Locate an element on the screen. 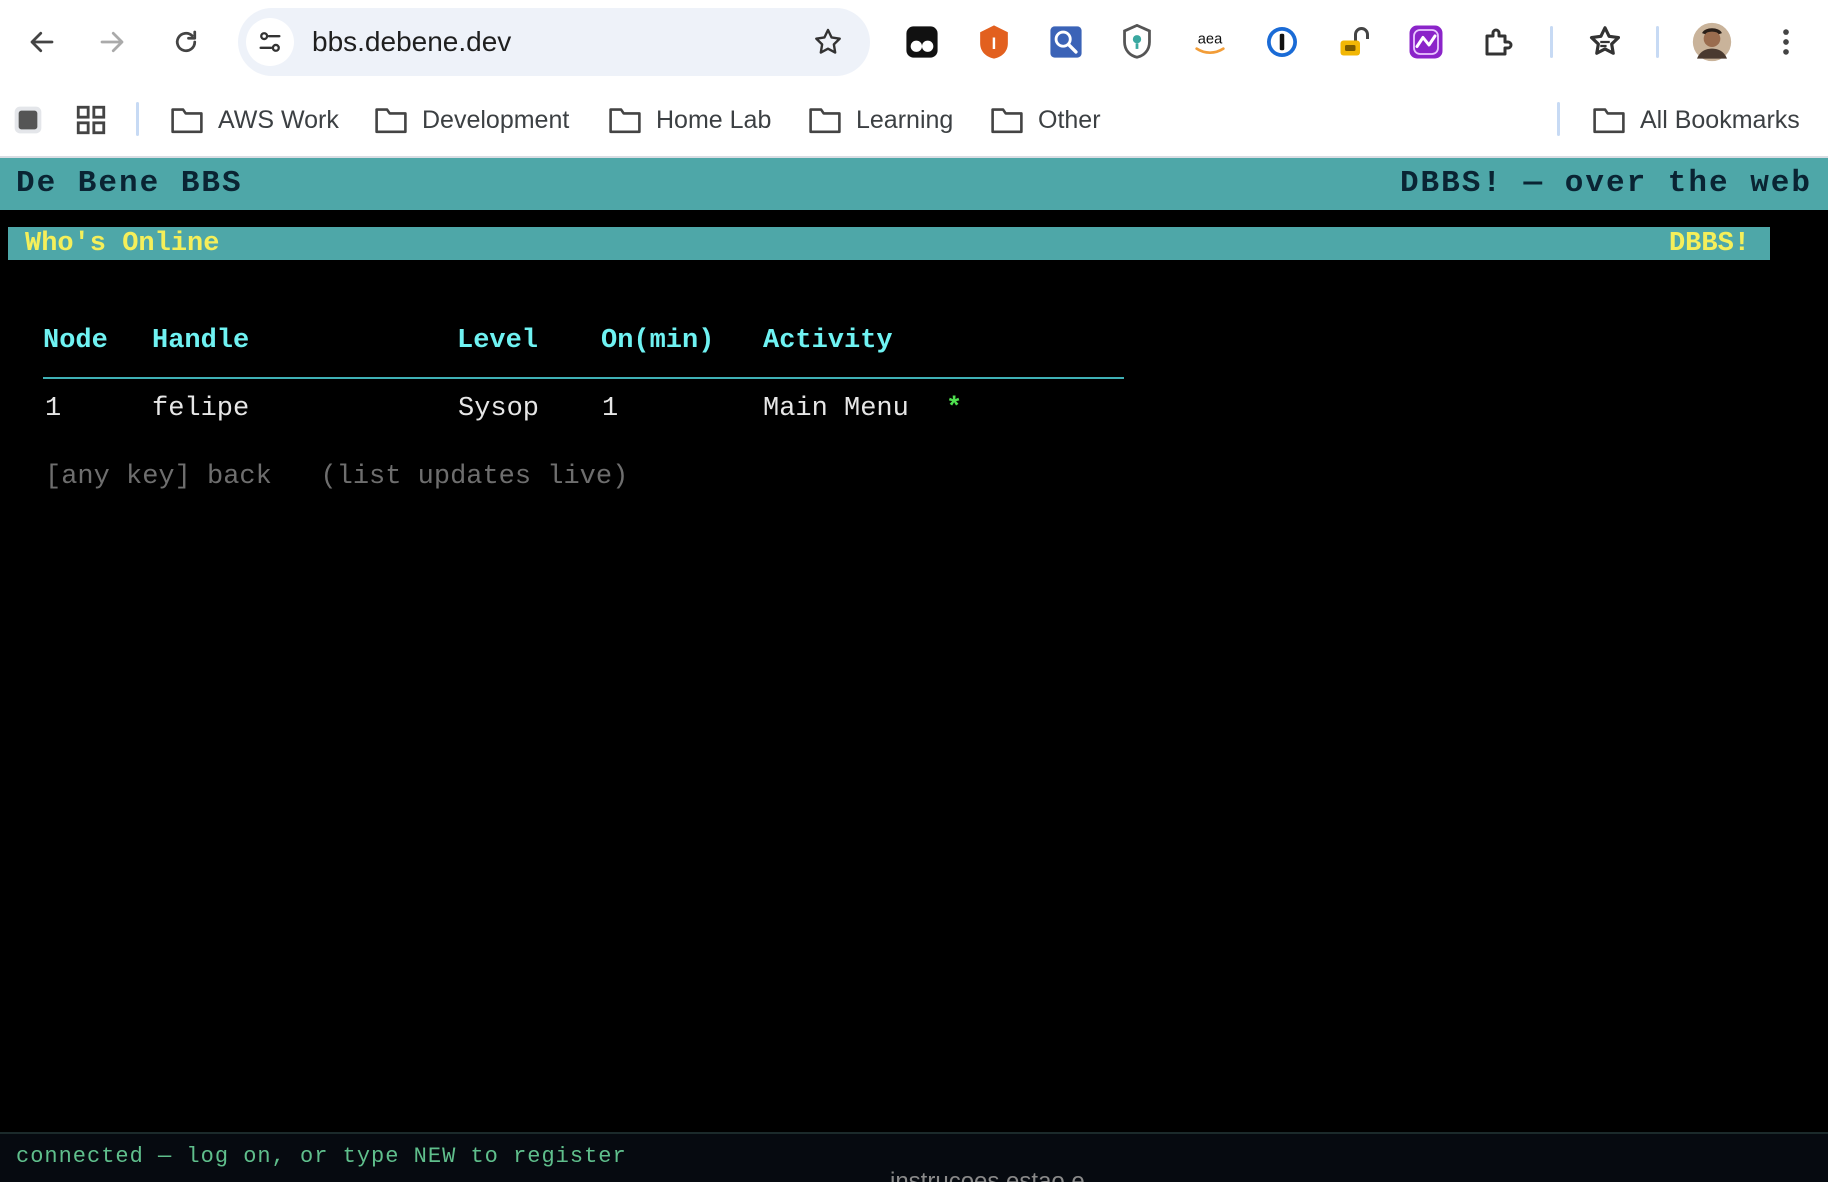  url-text: bbs.debene.dev is located at coordinates (411, 42).